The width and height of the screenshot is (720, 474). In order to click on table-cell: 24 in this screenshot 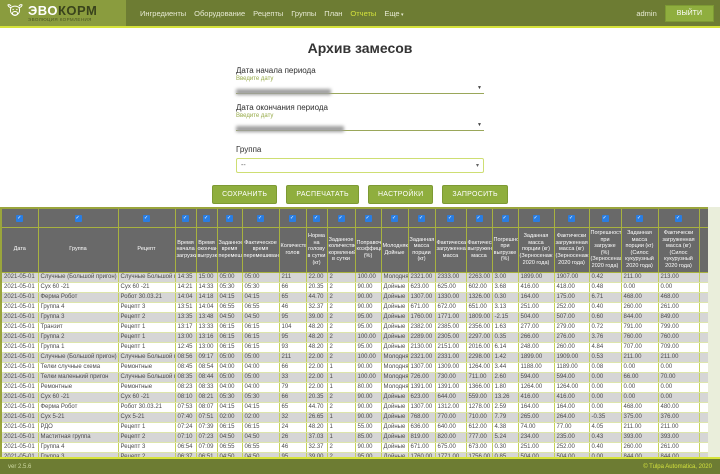, I will do `click(292, 427)`.